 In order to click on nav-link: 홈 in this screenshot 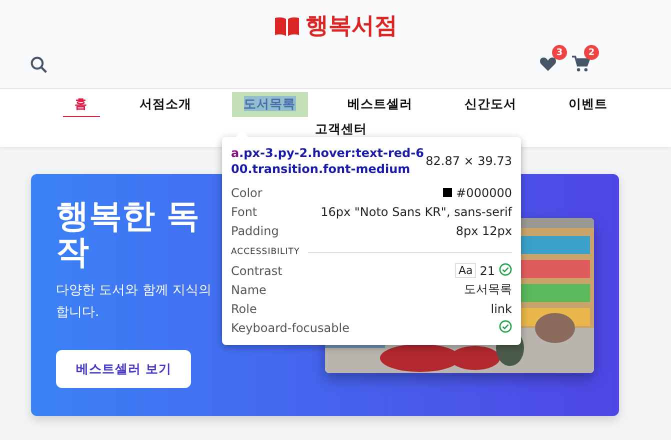, I will do `click(81, 104)`.